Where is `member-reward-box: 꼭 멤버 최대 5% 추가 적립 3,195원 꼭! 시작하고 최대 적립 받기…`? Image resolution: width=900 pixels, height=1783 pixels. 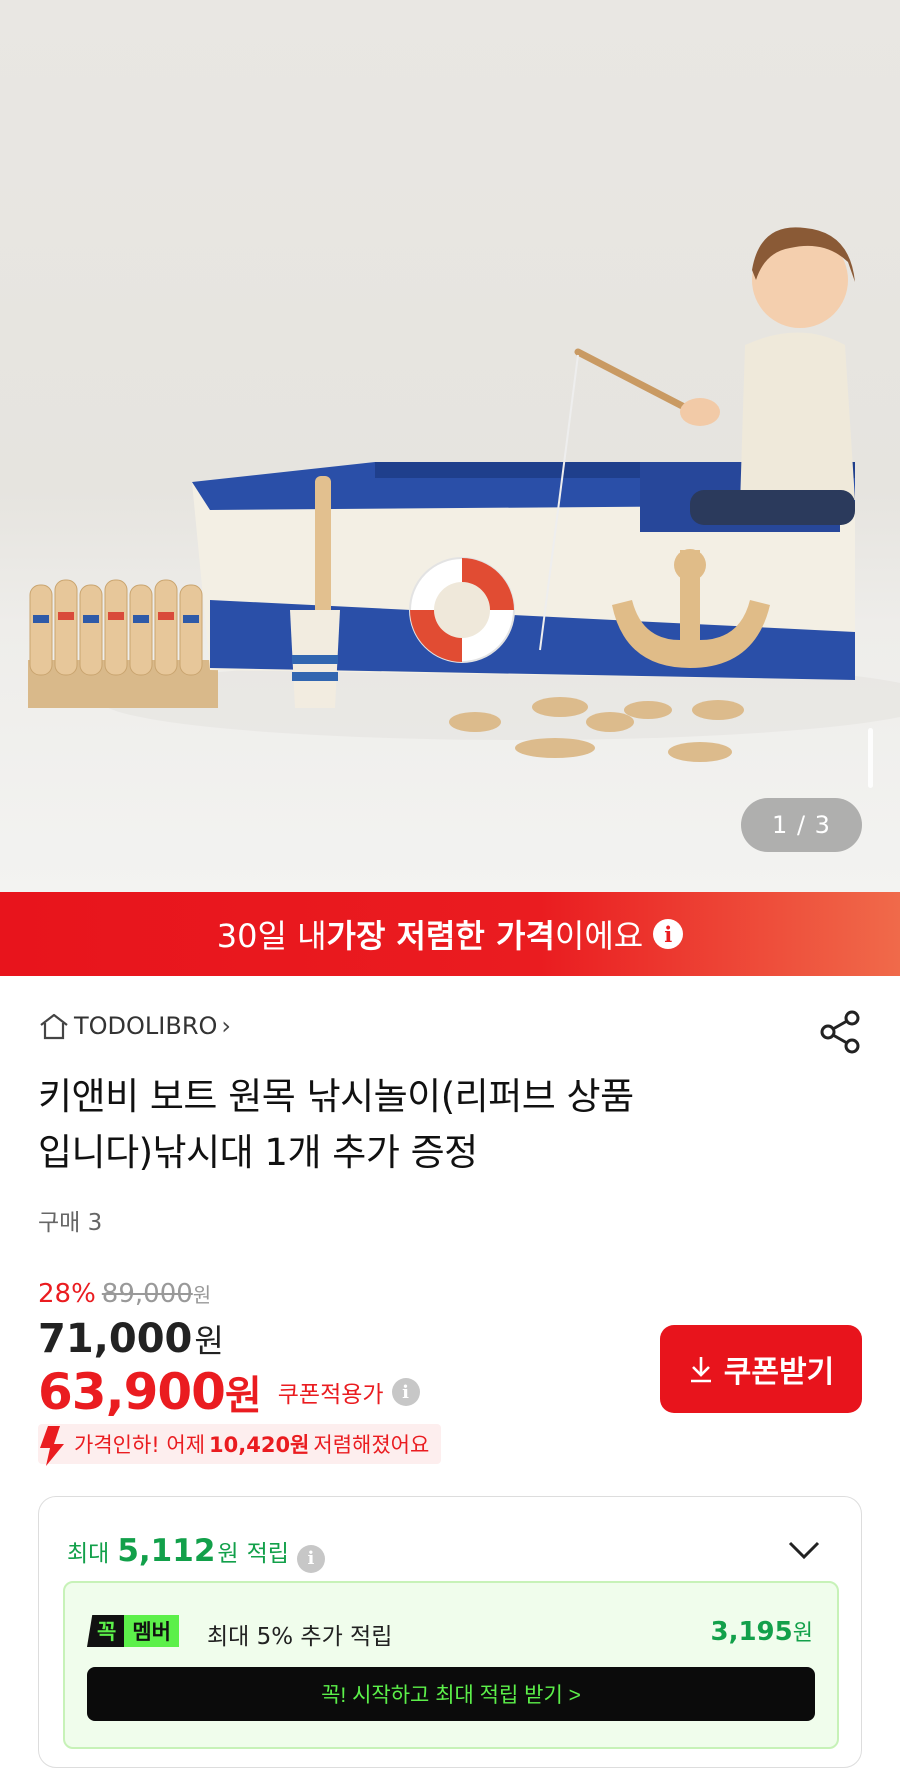
member-reward-box: 꼭 멤버 최대 5% 추가 적립 3,195원 꼭! 시작하고 최대 적립 받기… is located at coordinates (451, 1665).